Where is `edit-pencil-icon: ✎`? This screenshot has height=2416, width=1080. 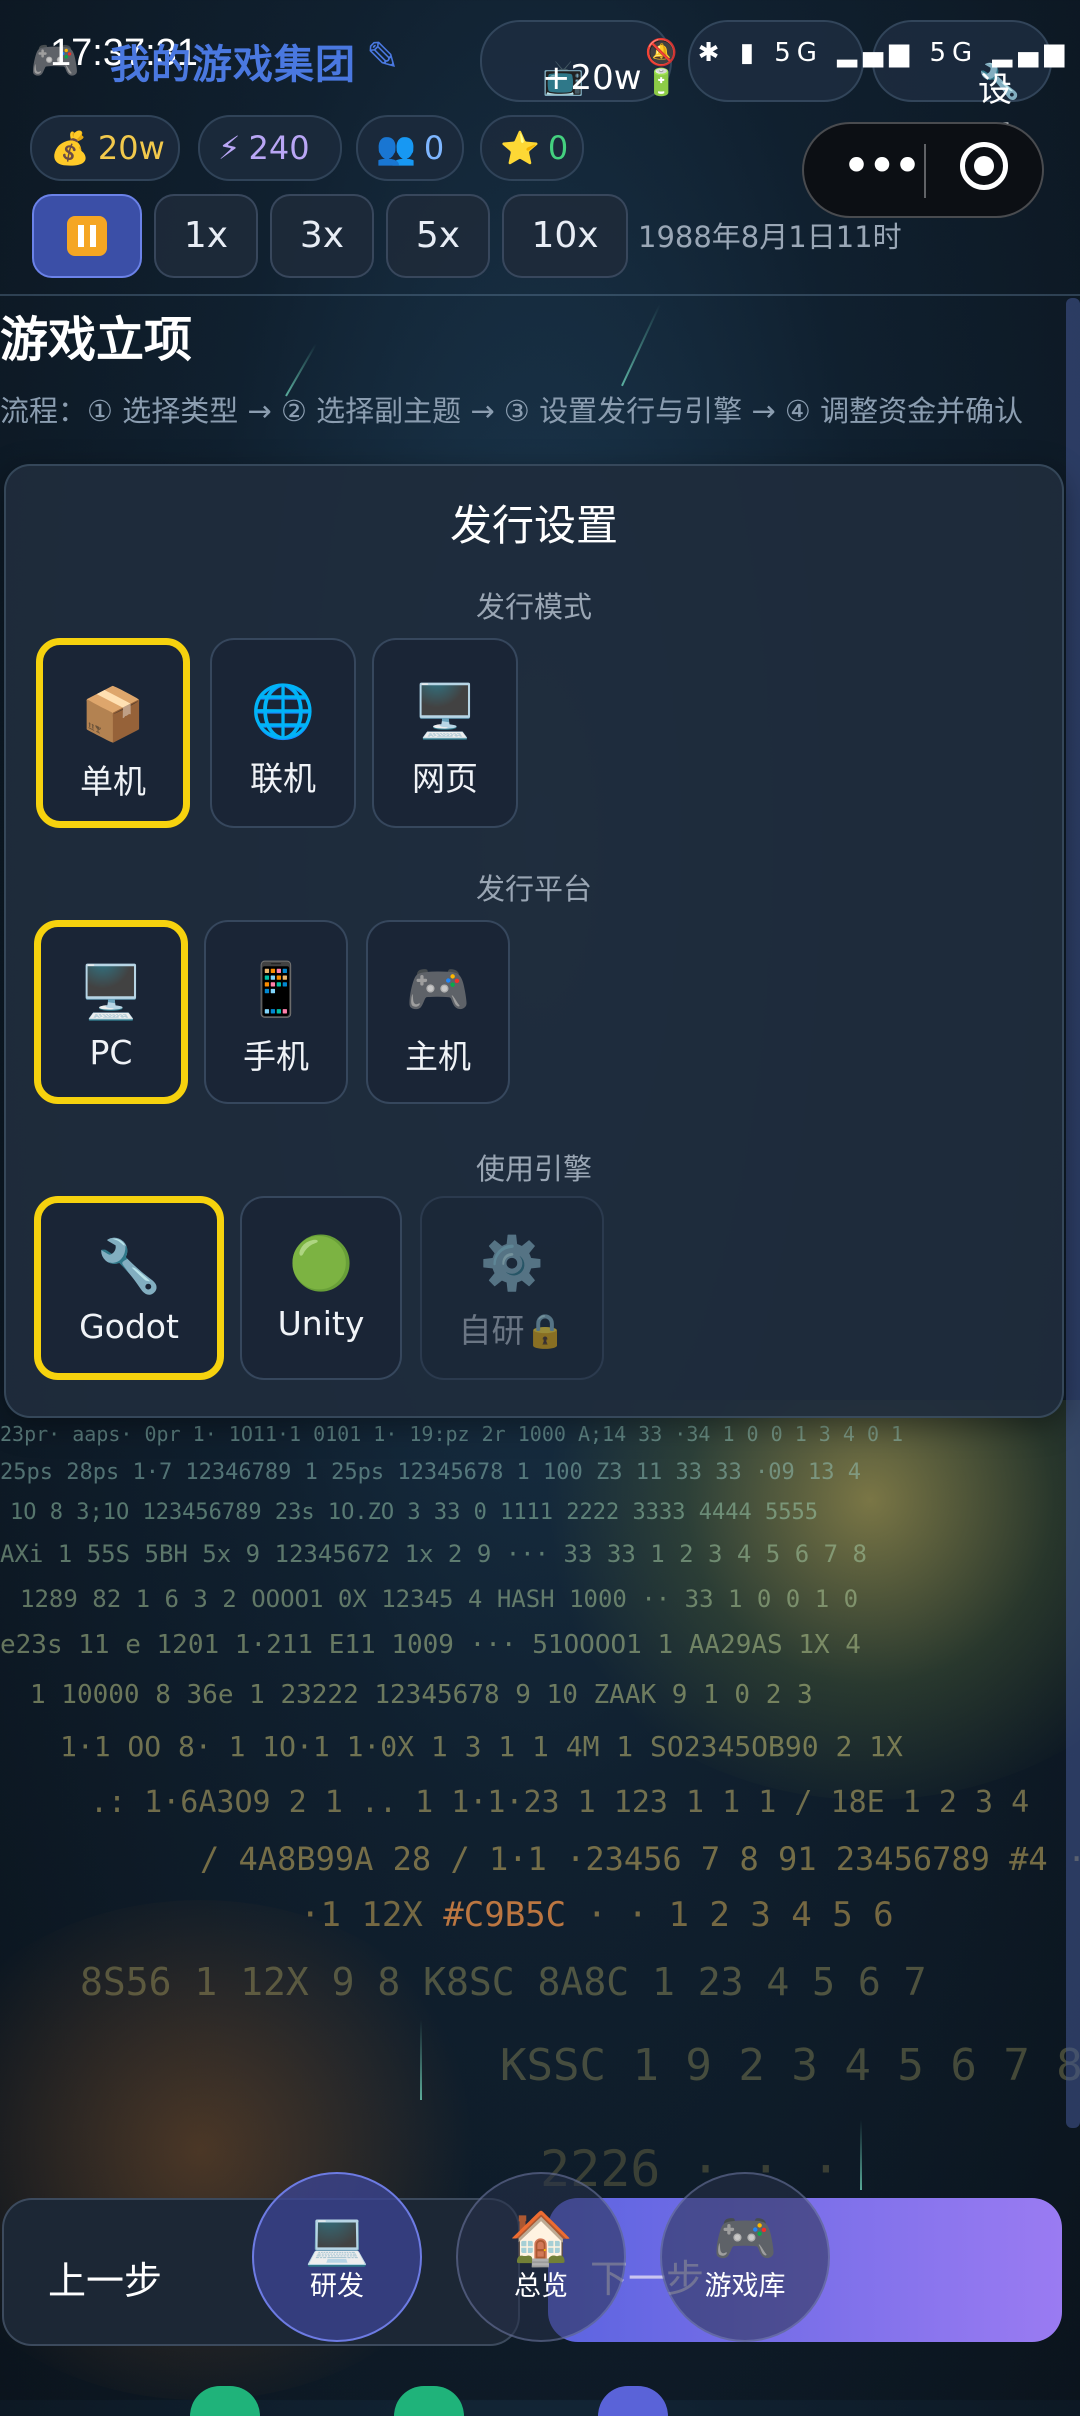
edit-pencil-icon: ✎ is located at coordinates (383, 57).